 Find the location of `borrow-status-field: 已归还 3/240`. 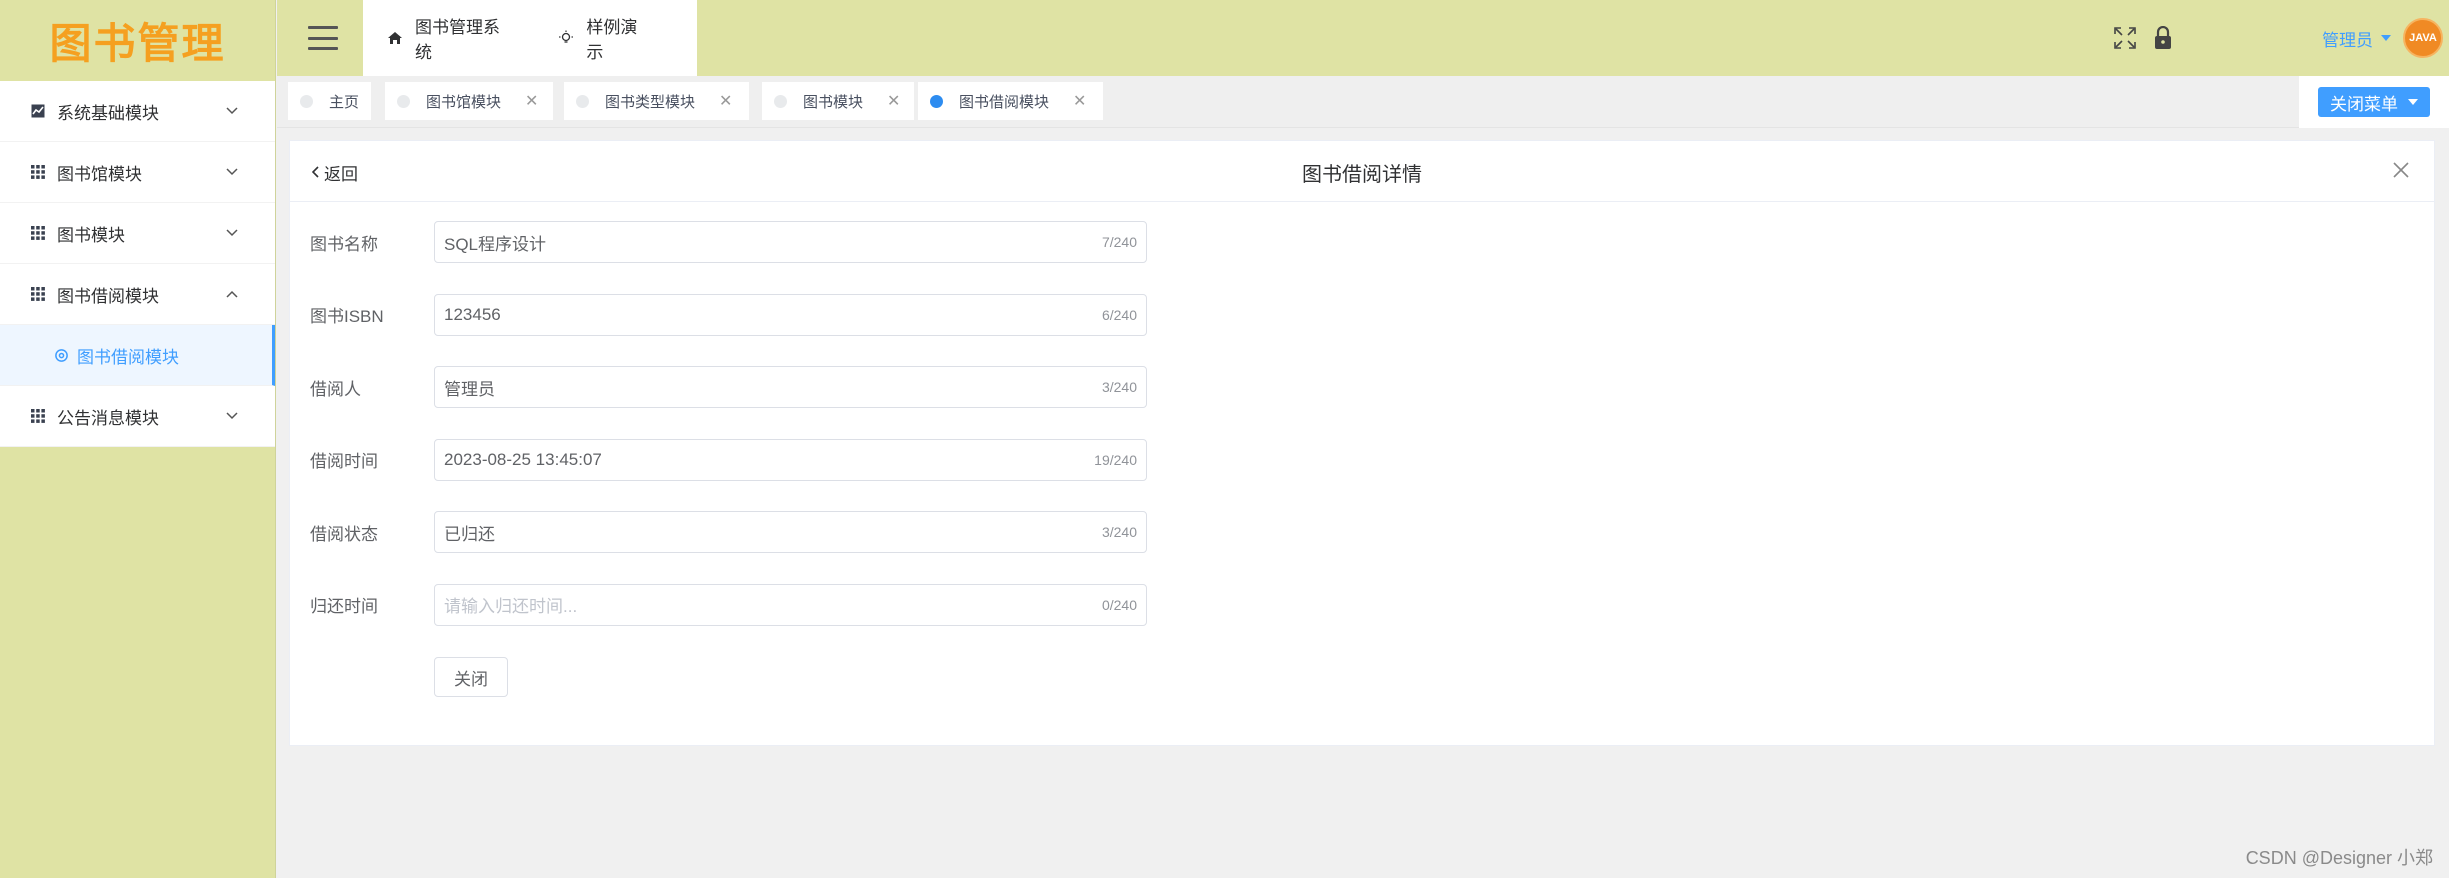

borrow-status-field: 已归还 3/240 is located at coordinates (790, 532).